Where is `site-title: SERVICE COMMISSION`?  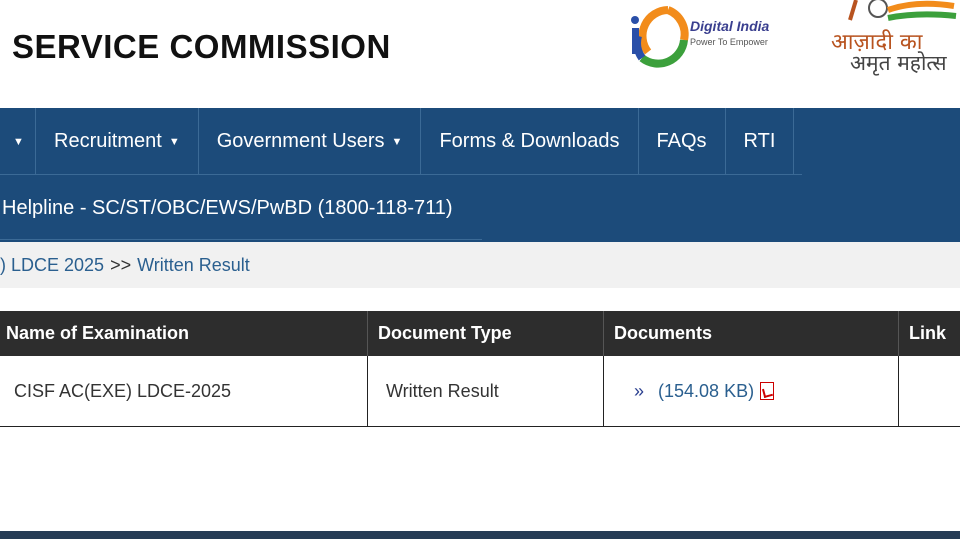 site-title: SERVICE COMMISSION is located at coordinates (201, 46).